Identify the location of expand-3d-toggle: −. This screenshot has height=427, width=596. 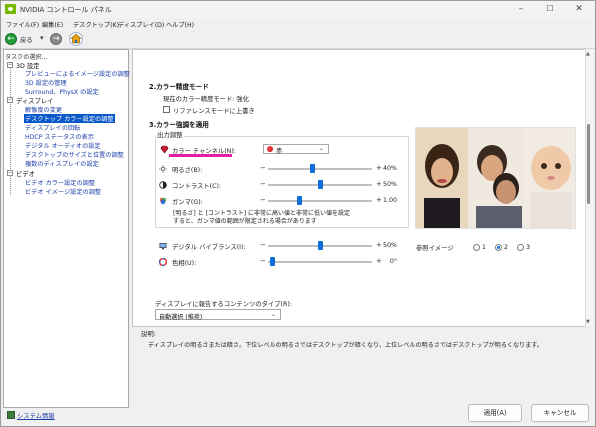
(10, 65).